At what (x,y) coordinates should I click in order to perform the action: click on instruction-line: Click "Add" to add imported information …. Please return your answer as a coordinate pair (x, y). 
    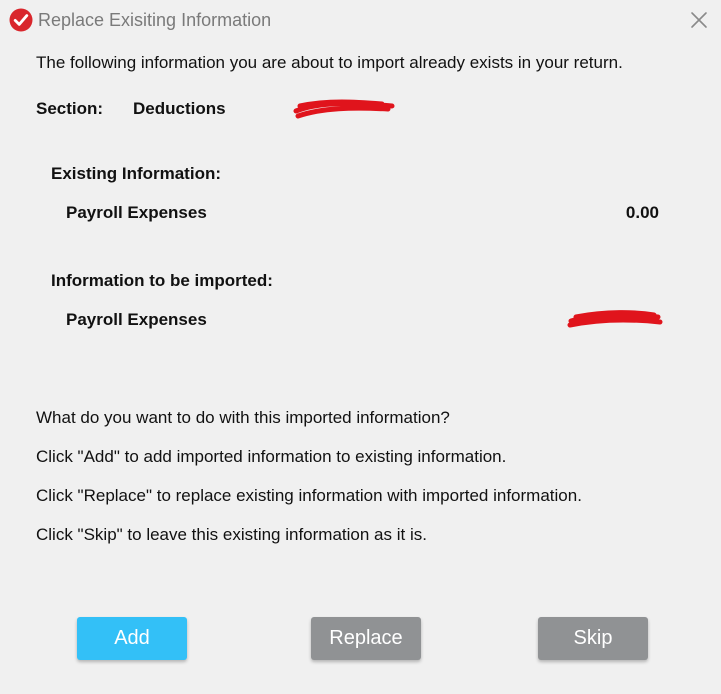
    Looking at the image, I should click on (271, 456).